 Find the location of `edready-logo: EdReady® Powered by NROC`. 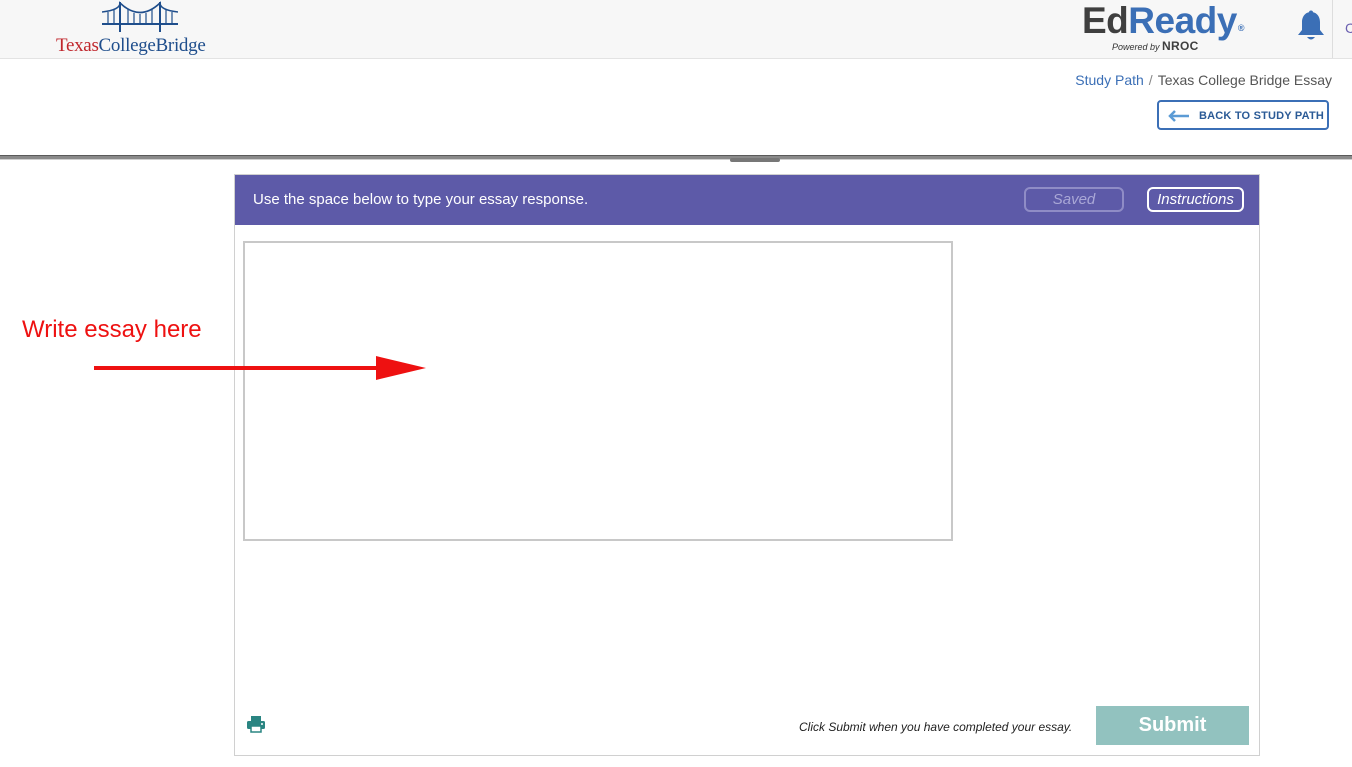

edready-logo: EdReady® Powered by NROC is located at coordinates (1167, 29).